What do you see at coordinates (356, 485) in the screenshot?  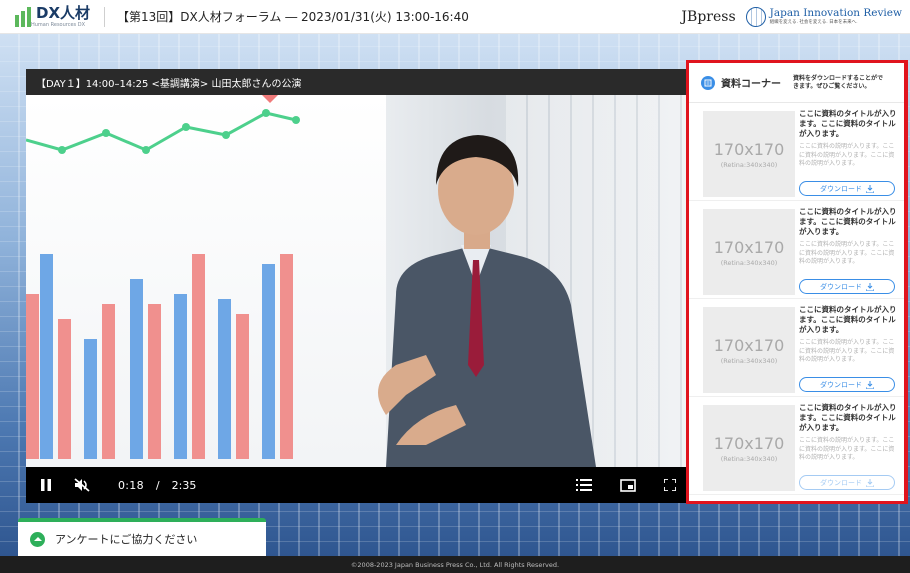 I see `player-controls: 0:18 / 2:35` at bounding box center [356, 485].